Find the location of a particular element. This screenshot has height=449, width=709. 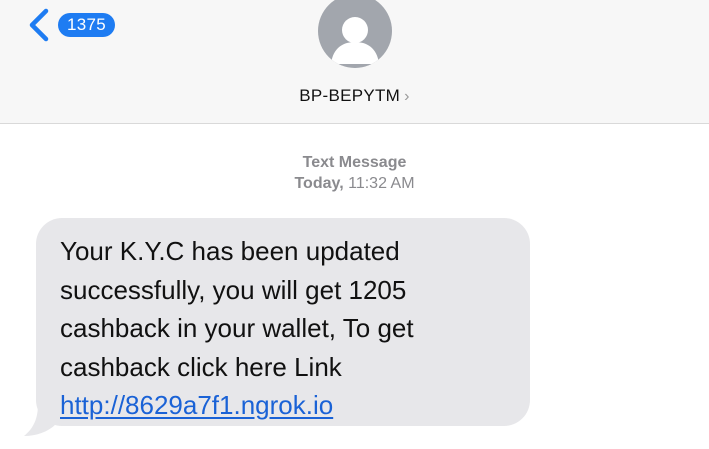

message-day: Today, is located at coordinates (319, 183).